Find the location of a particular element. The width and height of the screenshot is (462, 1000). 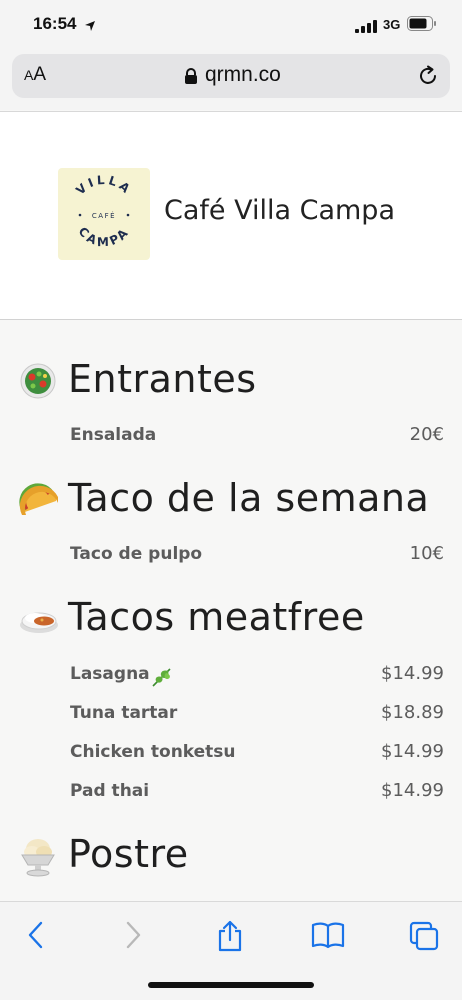

svg-text: CAMPA is located at coordinates (104, 236).